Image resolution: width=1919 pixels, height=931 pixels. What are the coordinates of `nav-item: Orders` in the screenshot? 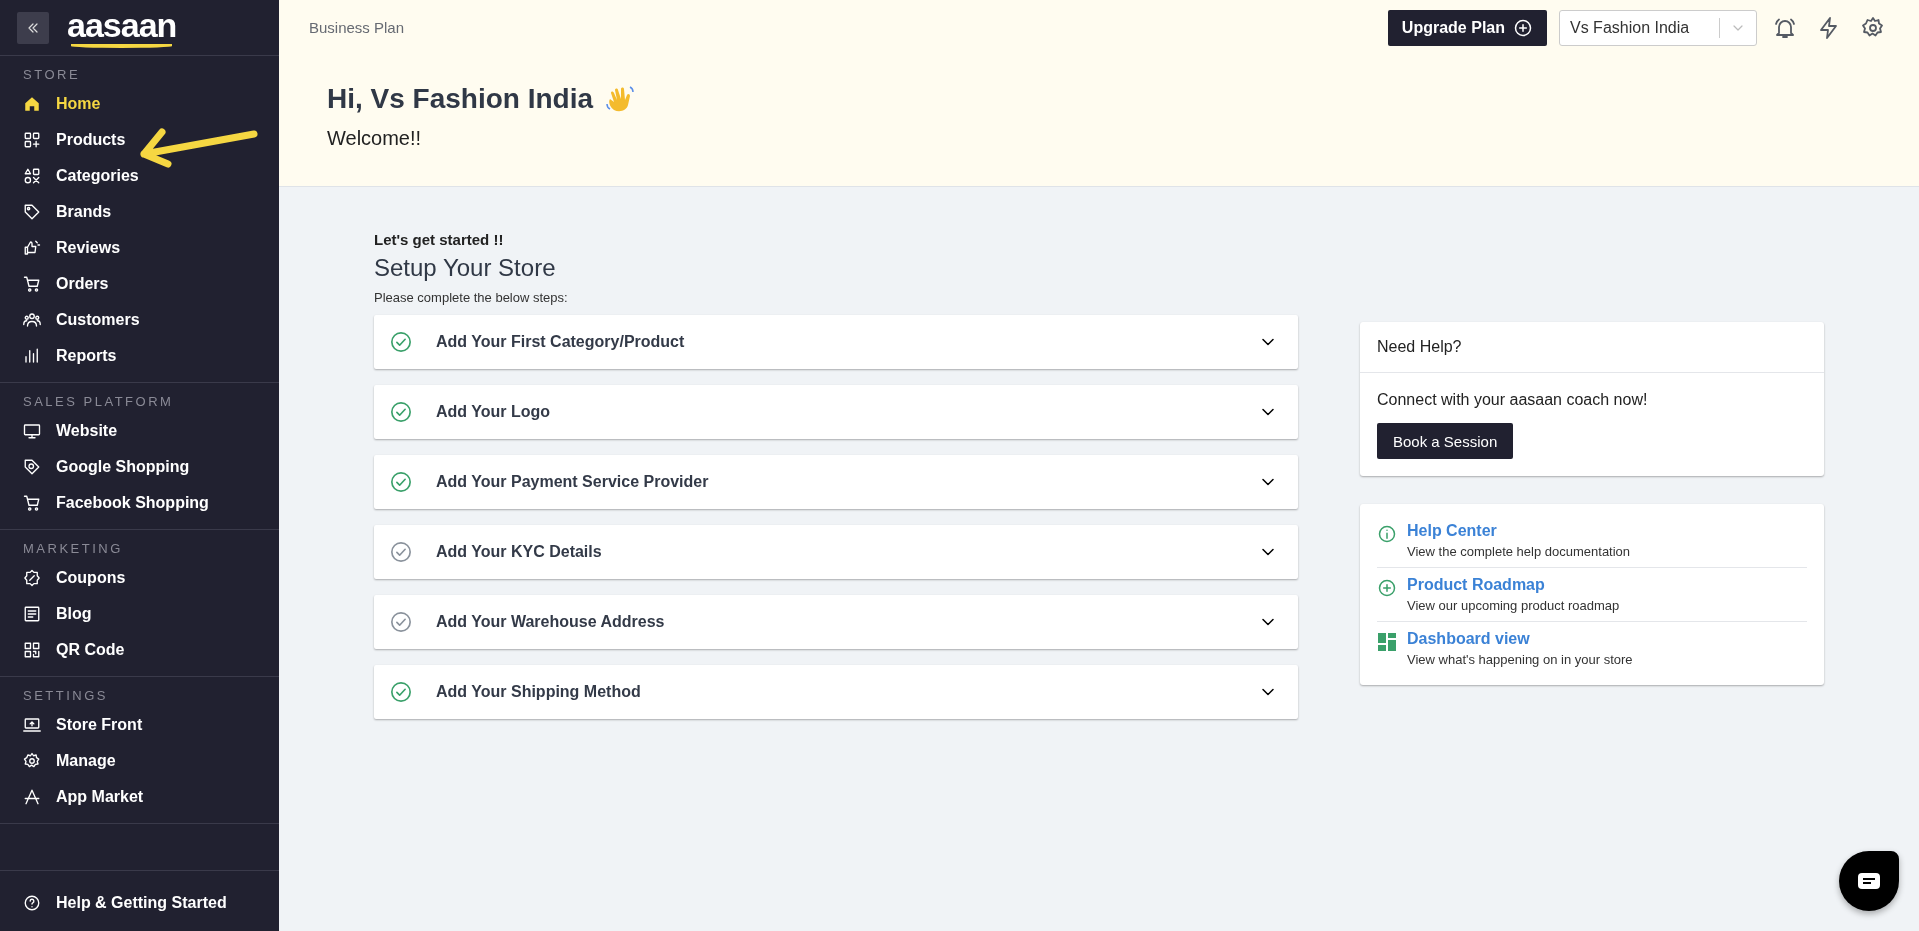 It's located at (139, 284).